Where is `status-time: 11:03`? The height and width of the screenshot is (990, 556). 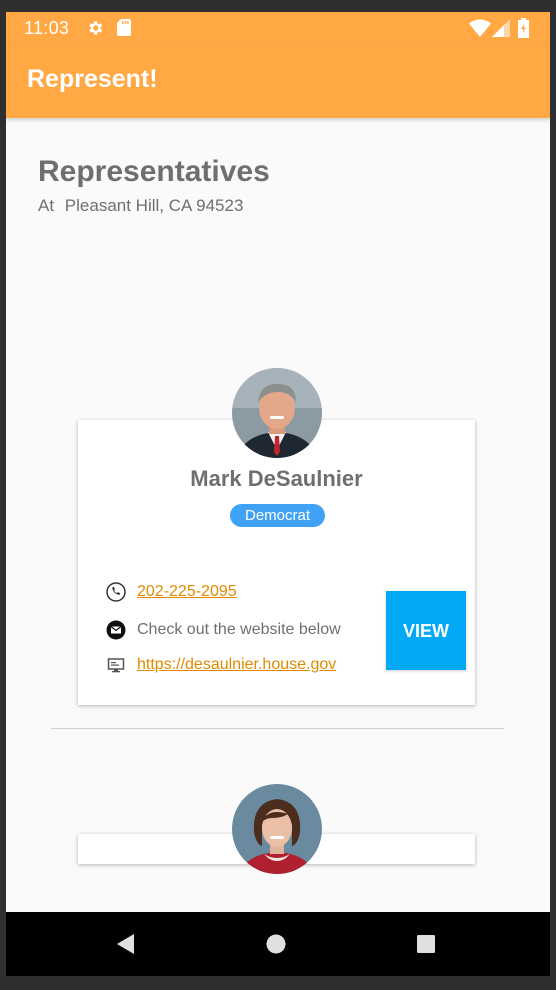 status-time: 11:03 is located at coordinates (47, 28).